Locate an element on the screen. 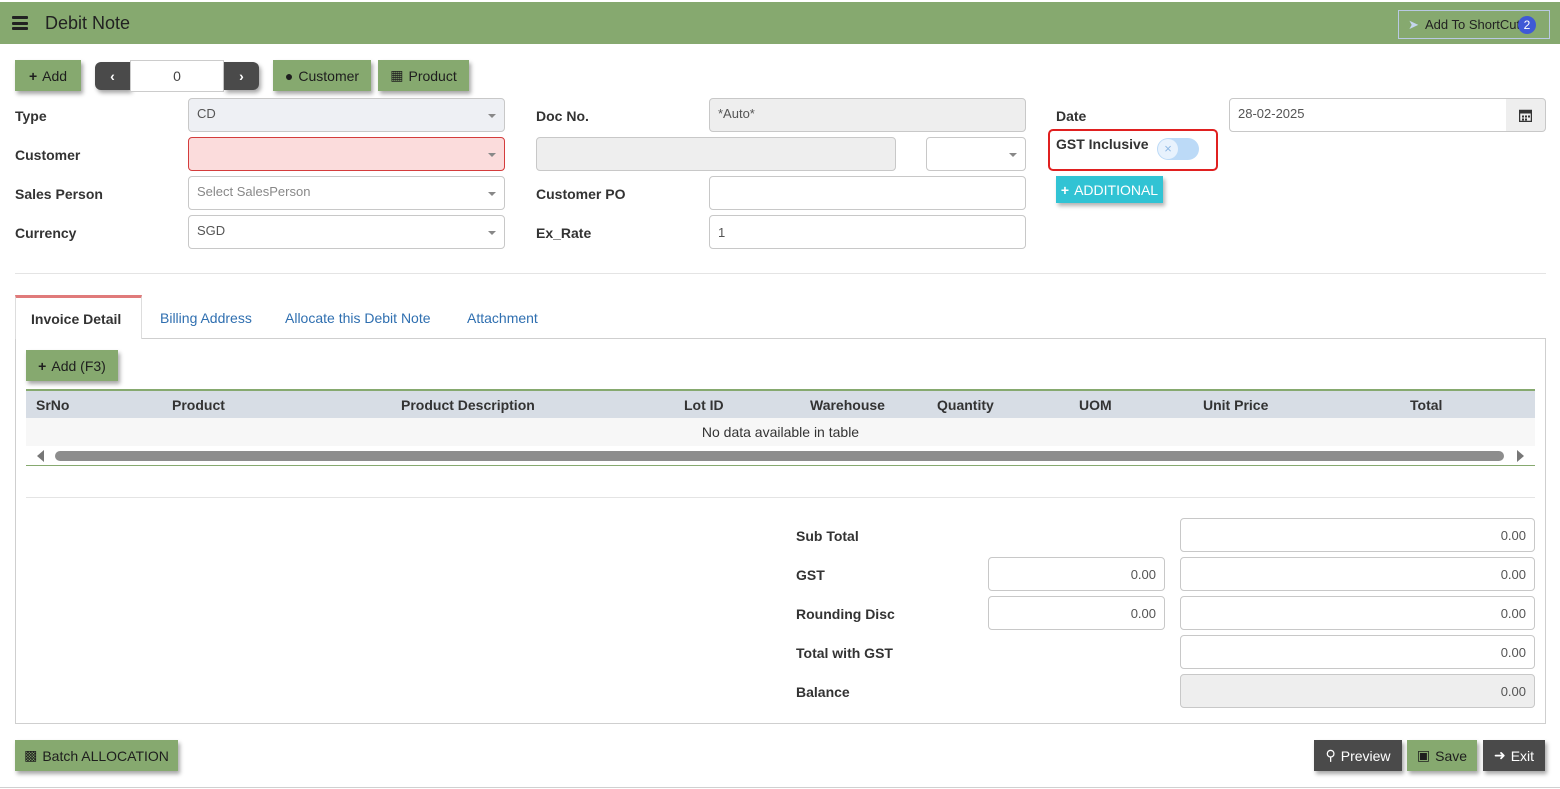 This screenshot has height=789, width=1560. horizontal-scrollbar is located at coordinates (780, 456).